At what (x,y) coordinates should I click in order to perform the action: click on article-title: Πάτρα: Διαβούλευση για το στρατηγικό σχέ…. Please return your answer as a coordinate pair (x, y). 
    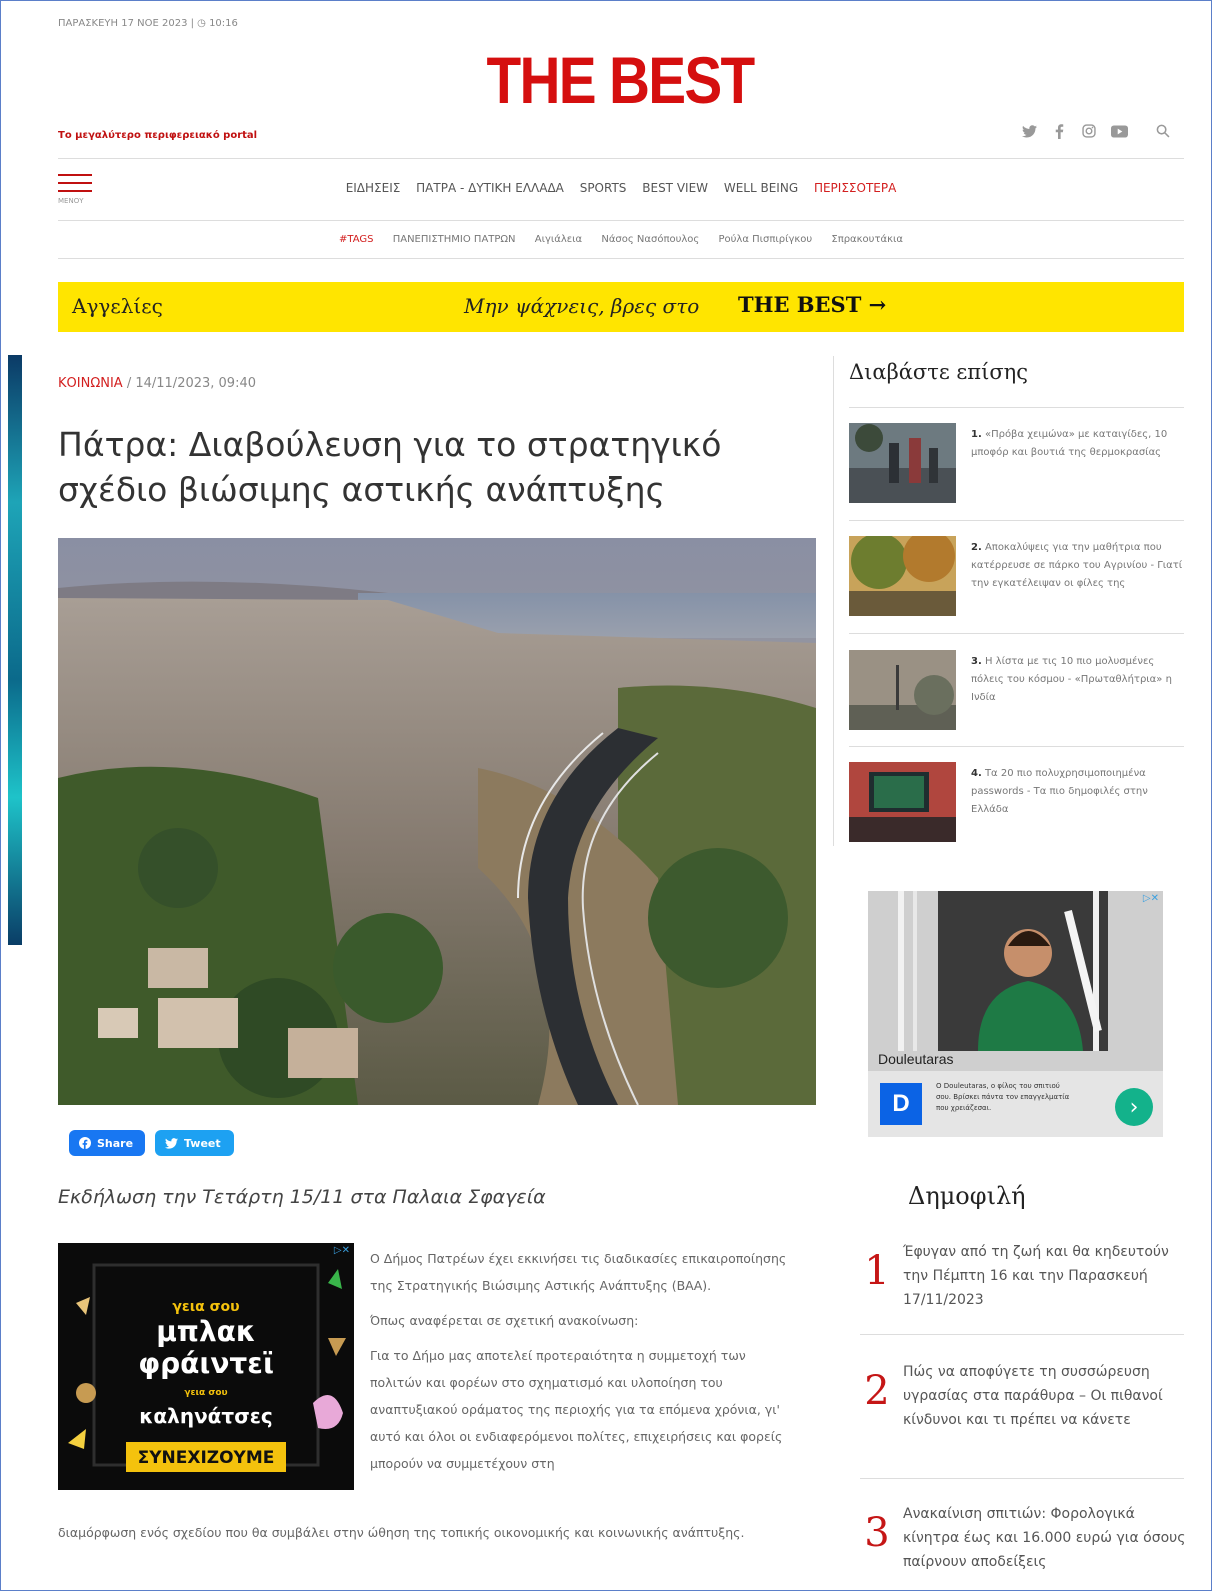
    Looking at the image, I should click on (390, 467).